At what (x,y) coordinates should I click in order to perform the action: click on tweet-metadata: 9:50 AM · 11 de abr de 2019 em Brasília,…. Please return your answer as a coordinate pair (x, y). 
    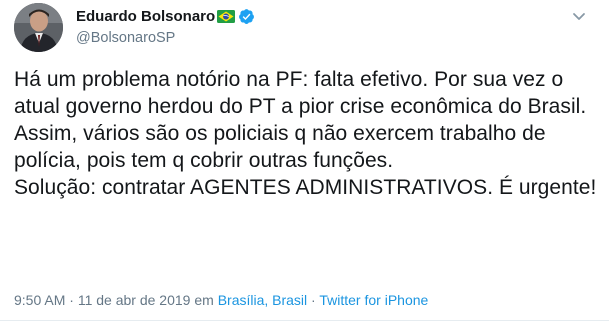
    Looking at the image, I should click on (221, 300).